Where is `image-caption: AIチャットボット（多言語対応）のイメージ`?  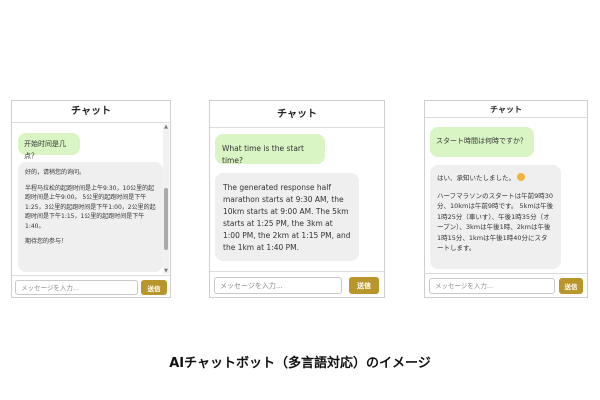
image-caption: AIチャットボット（多言語対応）のイメージ is located at coordinates (300, 363).